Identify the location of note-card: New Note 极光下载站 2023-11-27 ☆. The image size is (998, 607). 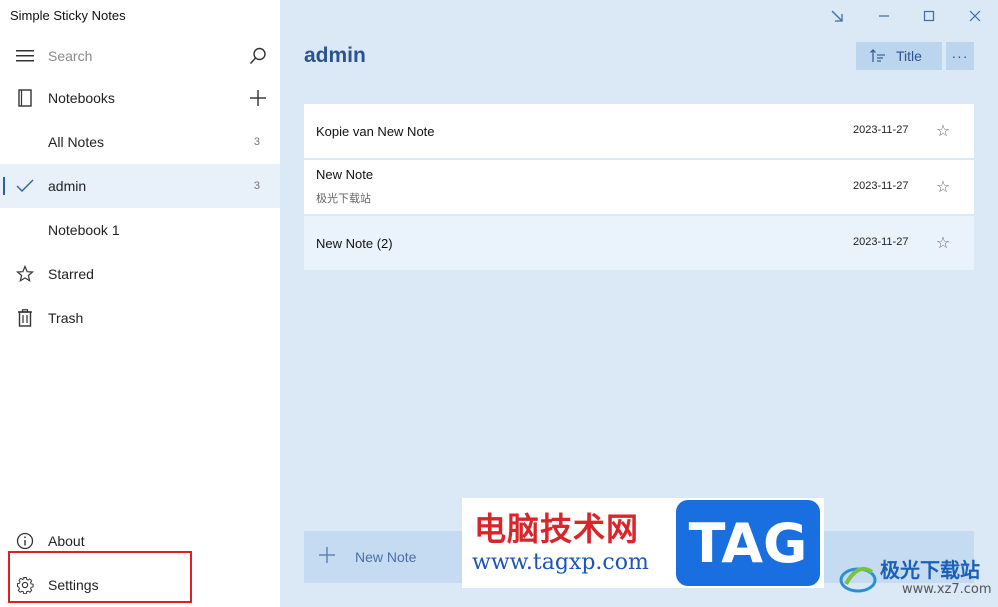
(639, 187).